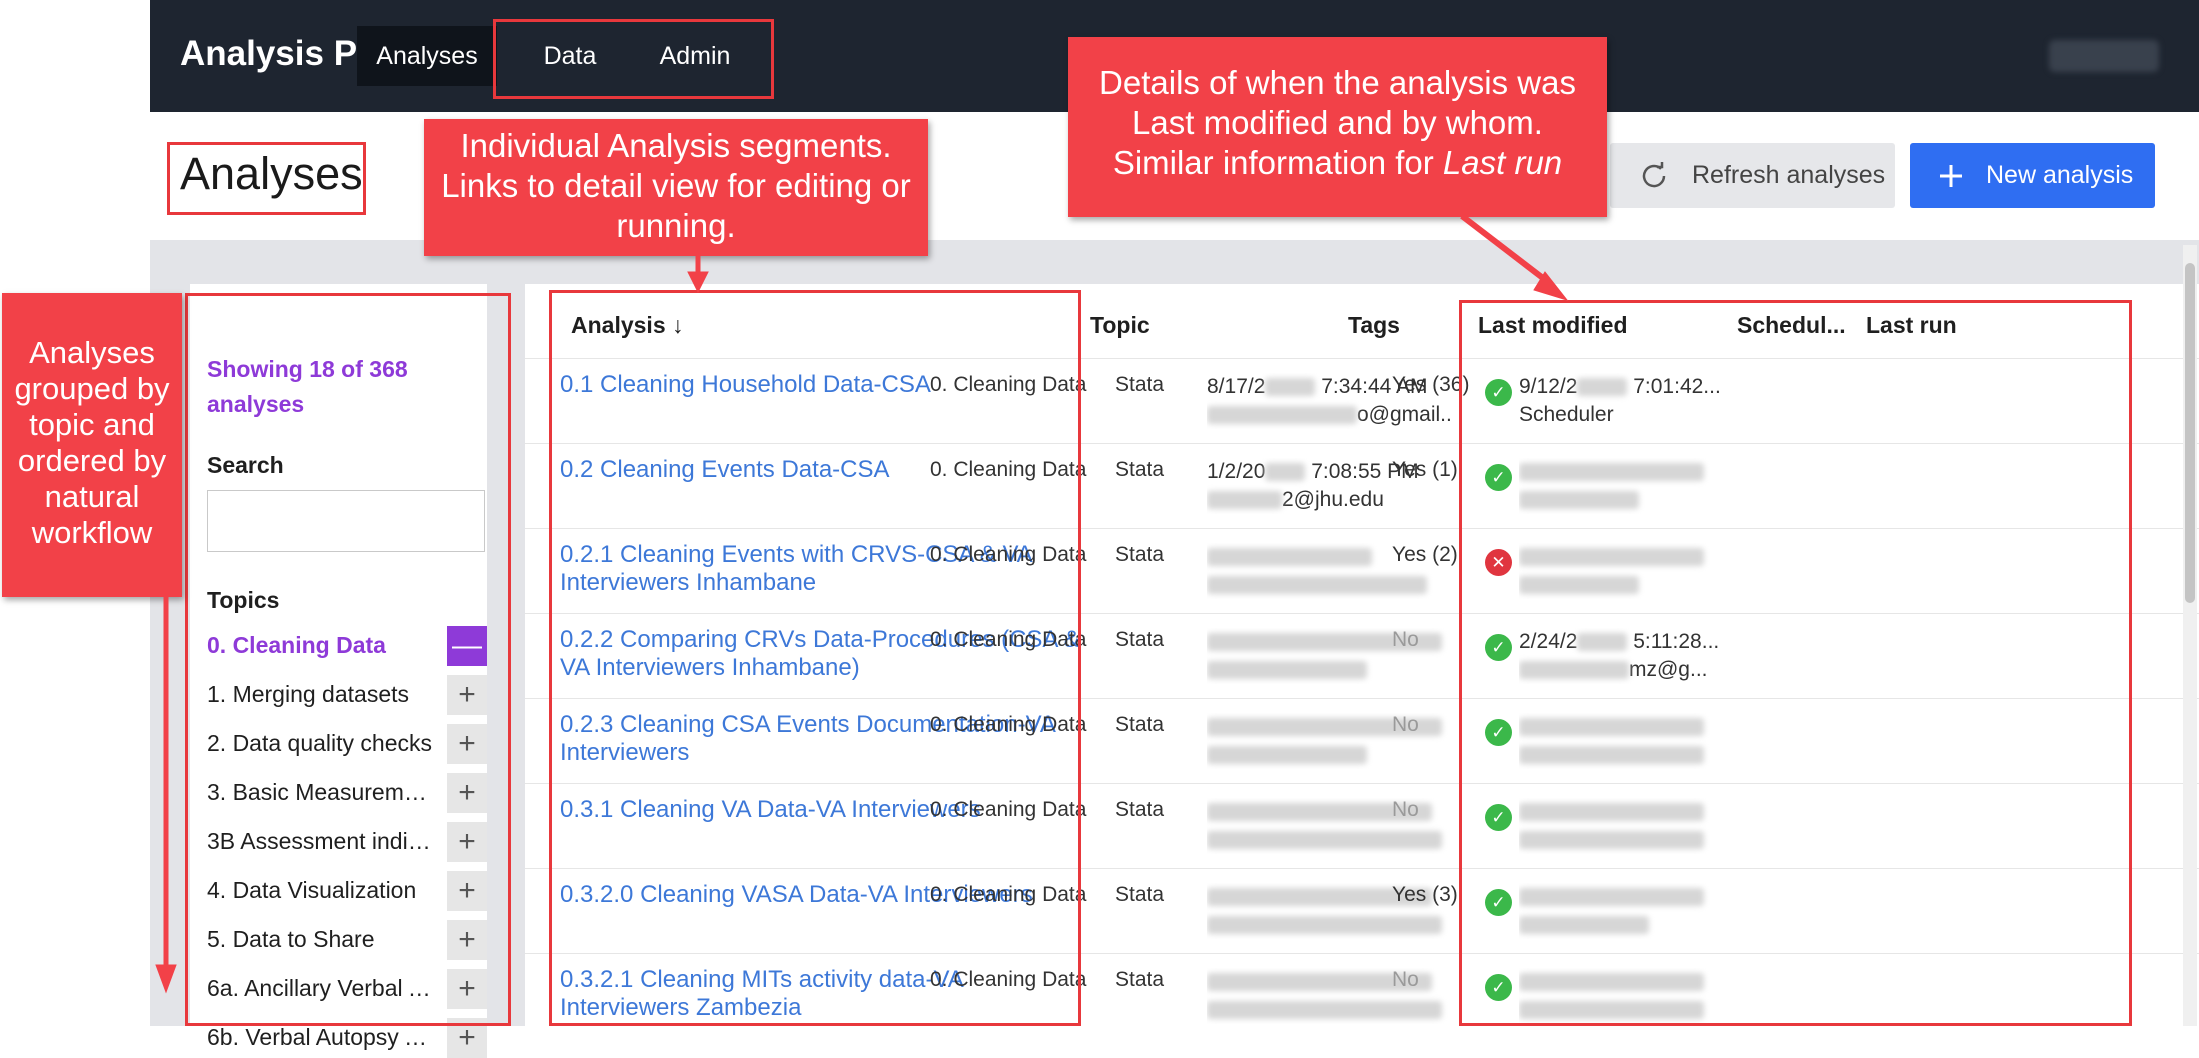 The height and width of the screenshot is (1058, 2199). What do you see at coordinates (698, 274) in the screenshot?
I see `arrow-segments` at bounding box center [698, 274].